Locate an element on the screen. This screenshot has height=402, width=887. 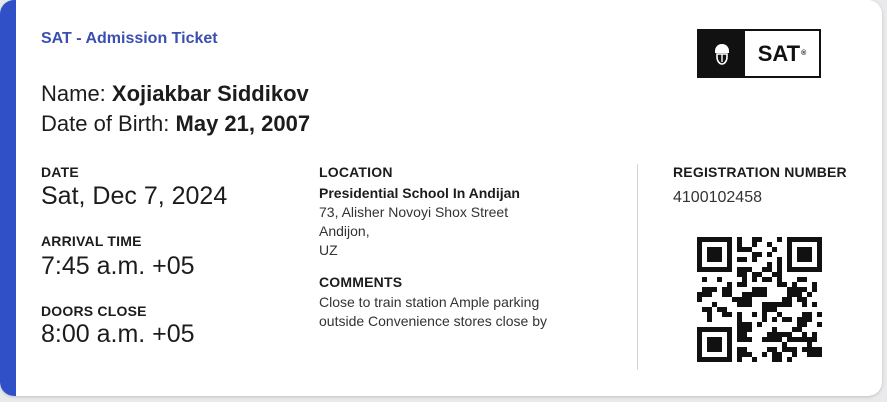
location-street: 73, Alisher Novoyi Shox Street is located at coordinates (414, 212).